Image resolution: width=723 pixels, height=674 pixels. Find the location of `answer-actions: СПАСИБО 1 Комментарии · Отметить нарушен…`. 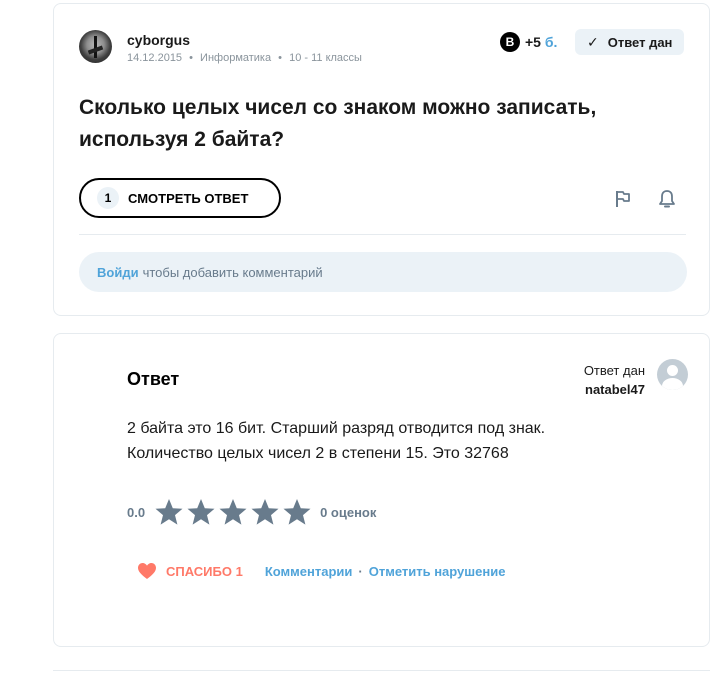

answer-actions: СПАСИБО 1 Комментарии · Отметить нарушен… is located at coordinates (321, 571).